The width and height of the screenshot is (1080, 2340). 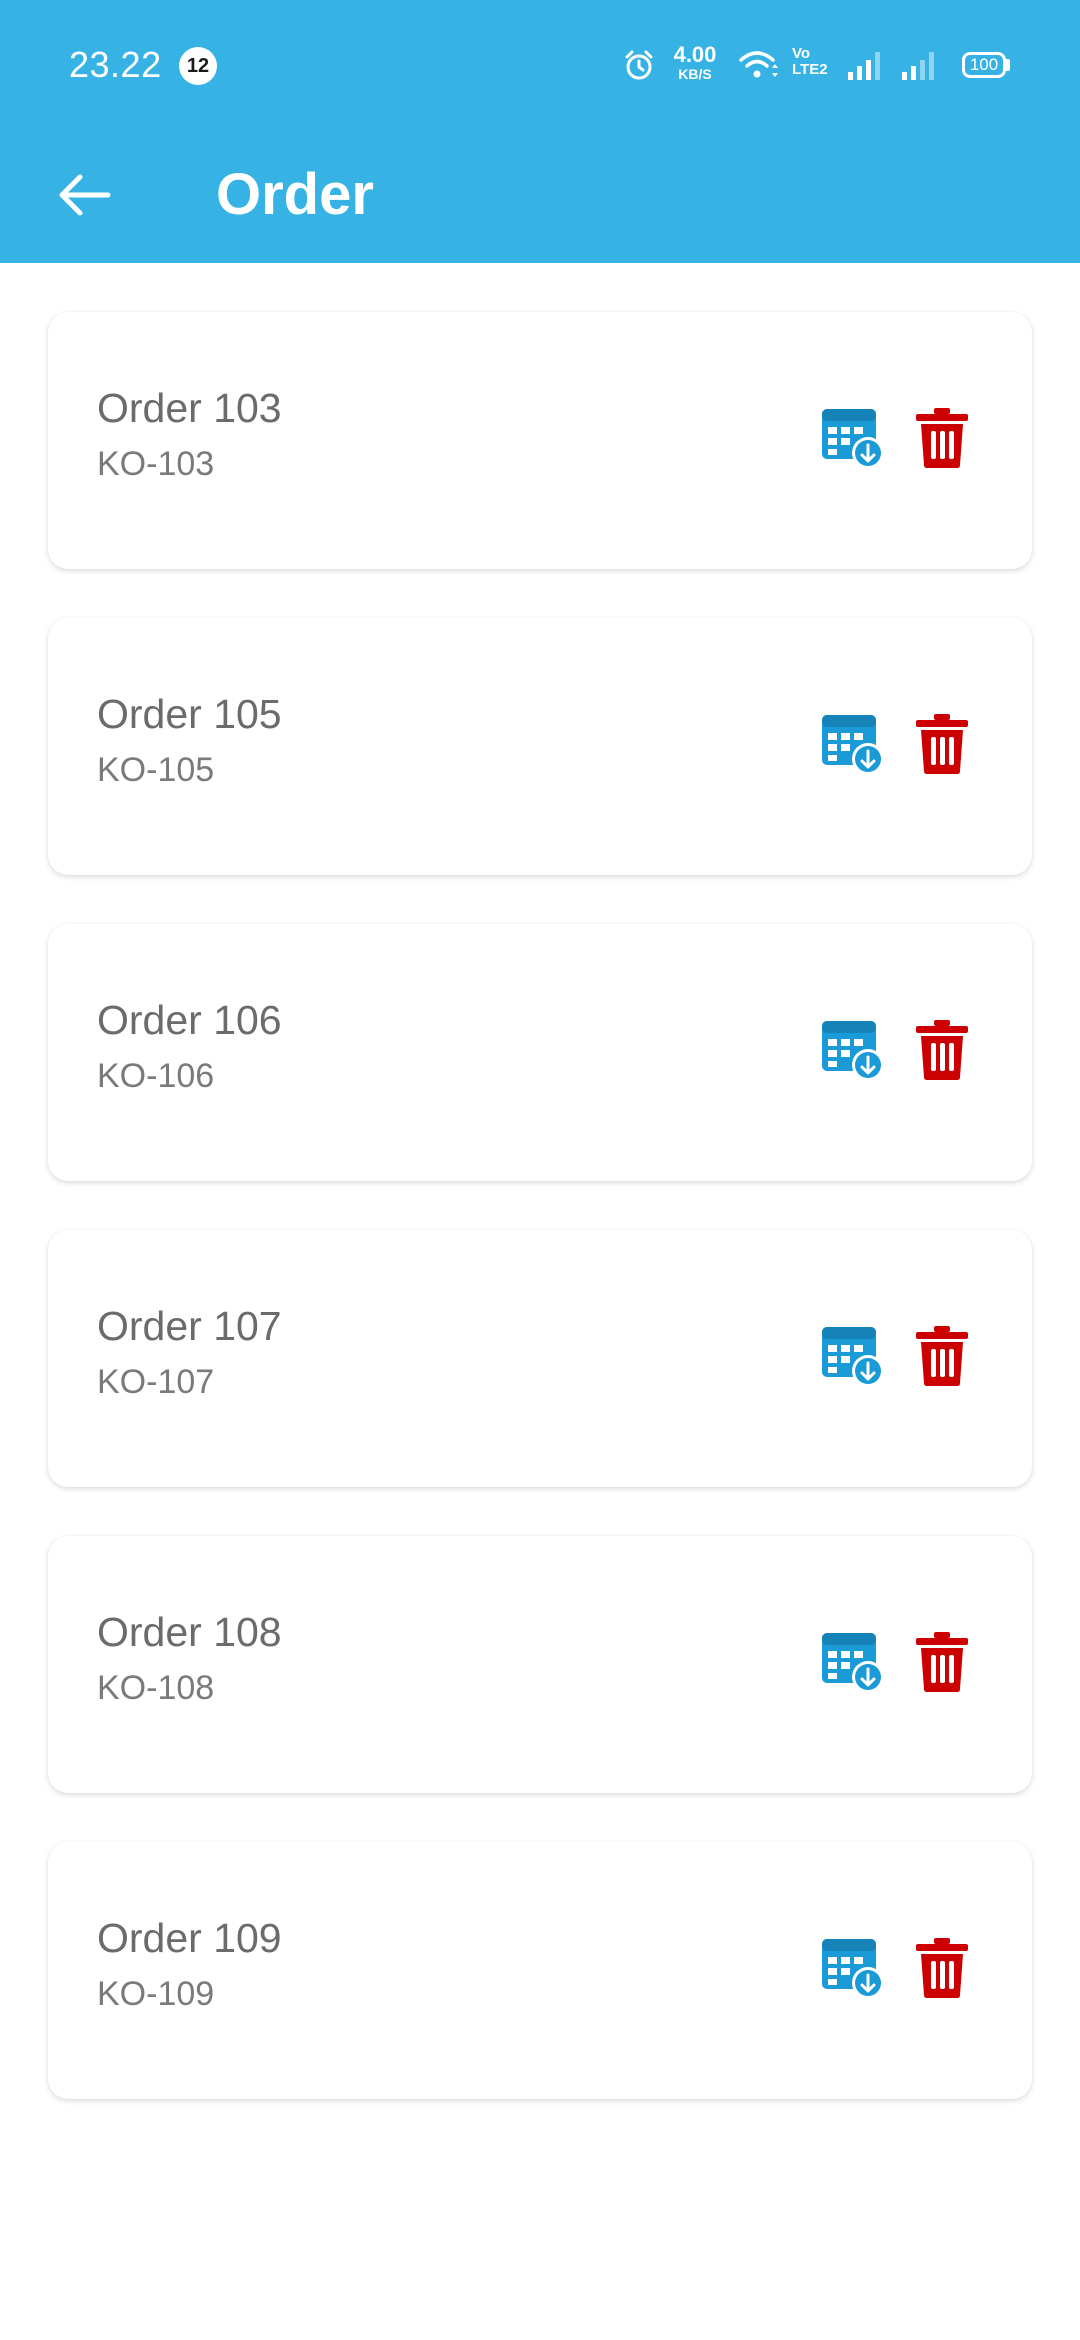 What do you see at coordinates (156, 1688) in the screenshot?
I see `order-code: KO-108` at bounding box center [156, 1688].